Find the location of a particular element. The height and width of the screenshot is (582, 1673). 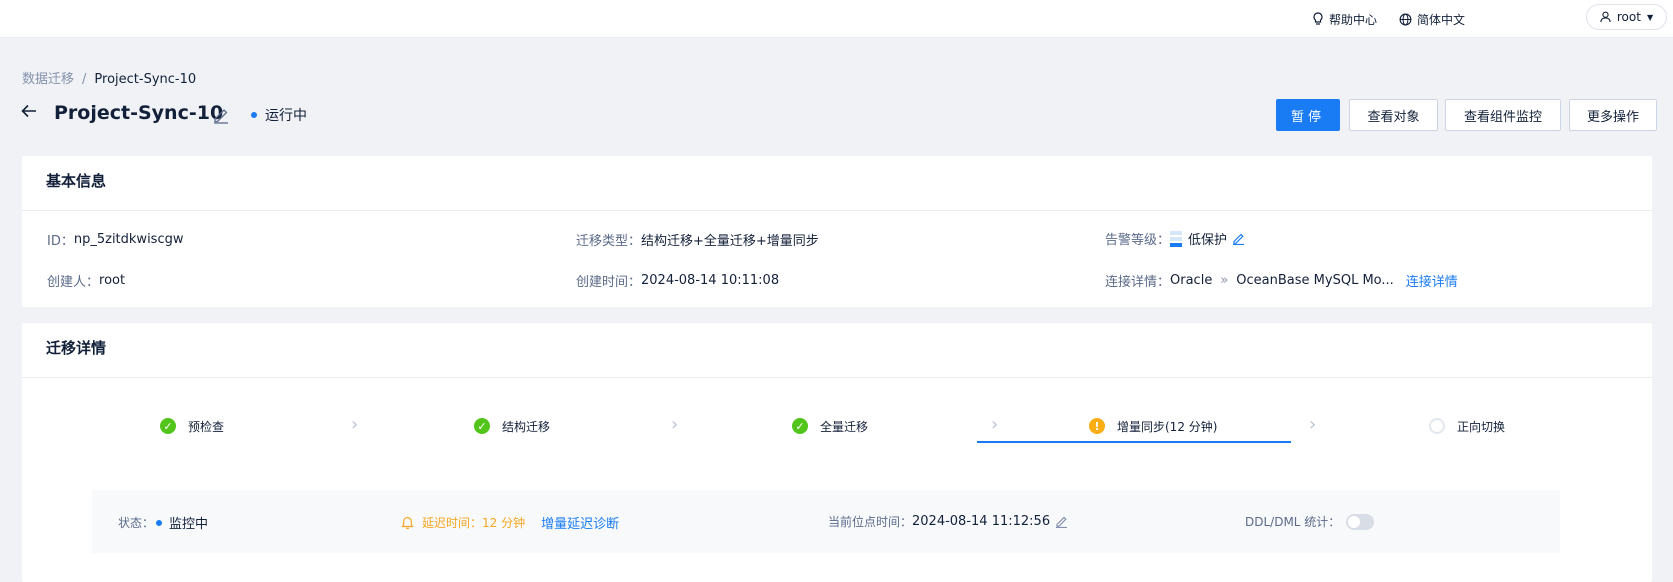

step-label: 结构迁移 is located at coordinates (526, 426).